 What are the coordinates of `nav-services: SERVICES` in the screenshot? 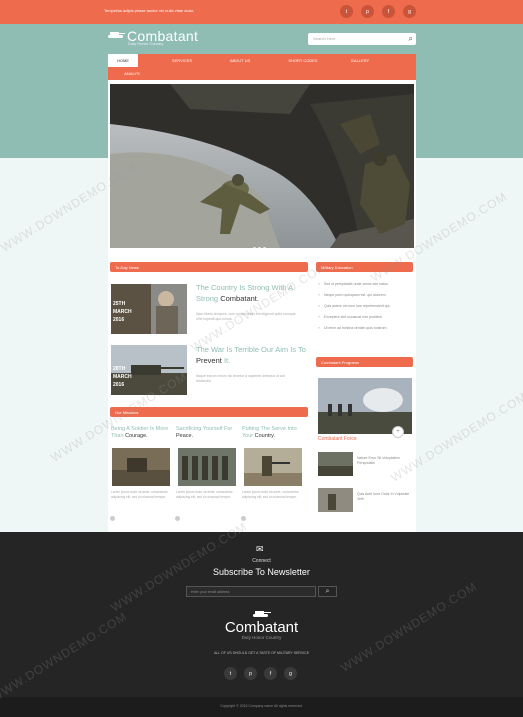 It's located at (182, 60).